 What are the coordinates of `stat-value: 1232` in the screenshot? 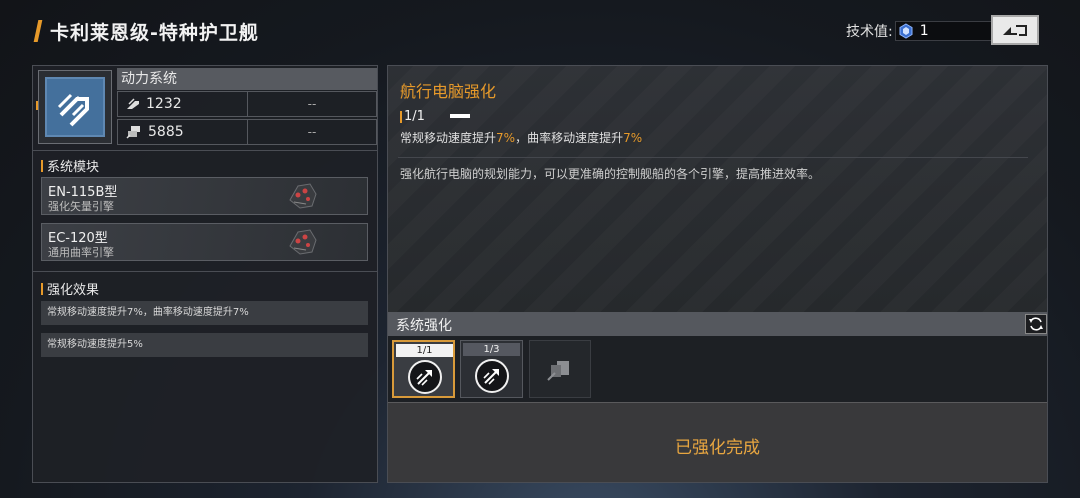 It's located at (164, 104).